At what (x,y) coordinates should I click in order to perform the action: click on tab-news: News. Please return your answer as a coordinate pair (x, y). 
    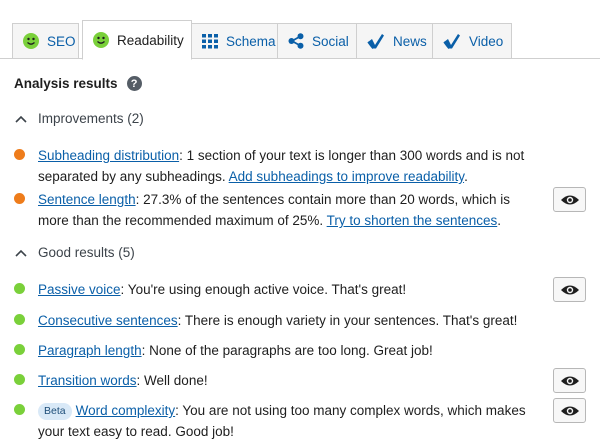
    Looking at the image, I should click on (394, 41).